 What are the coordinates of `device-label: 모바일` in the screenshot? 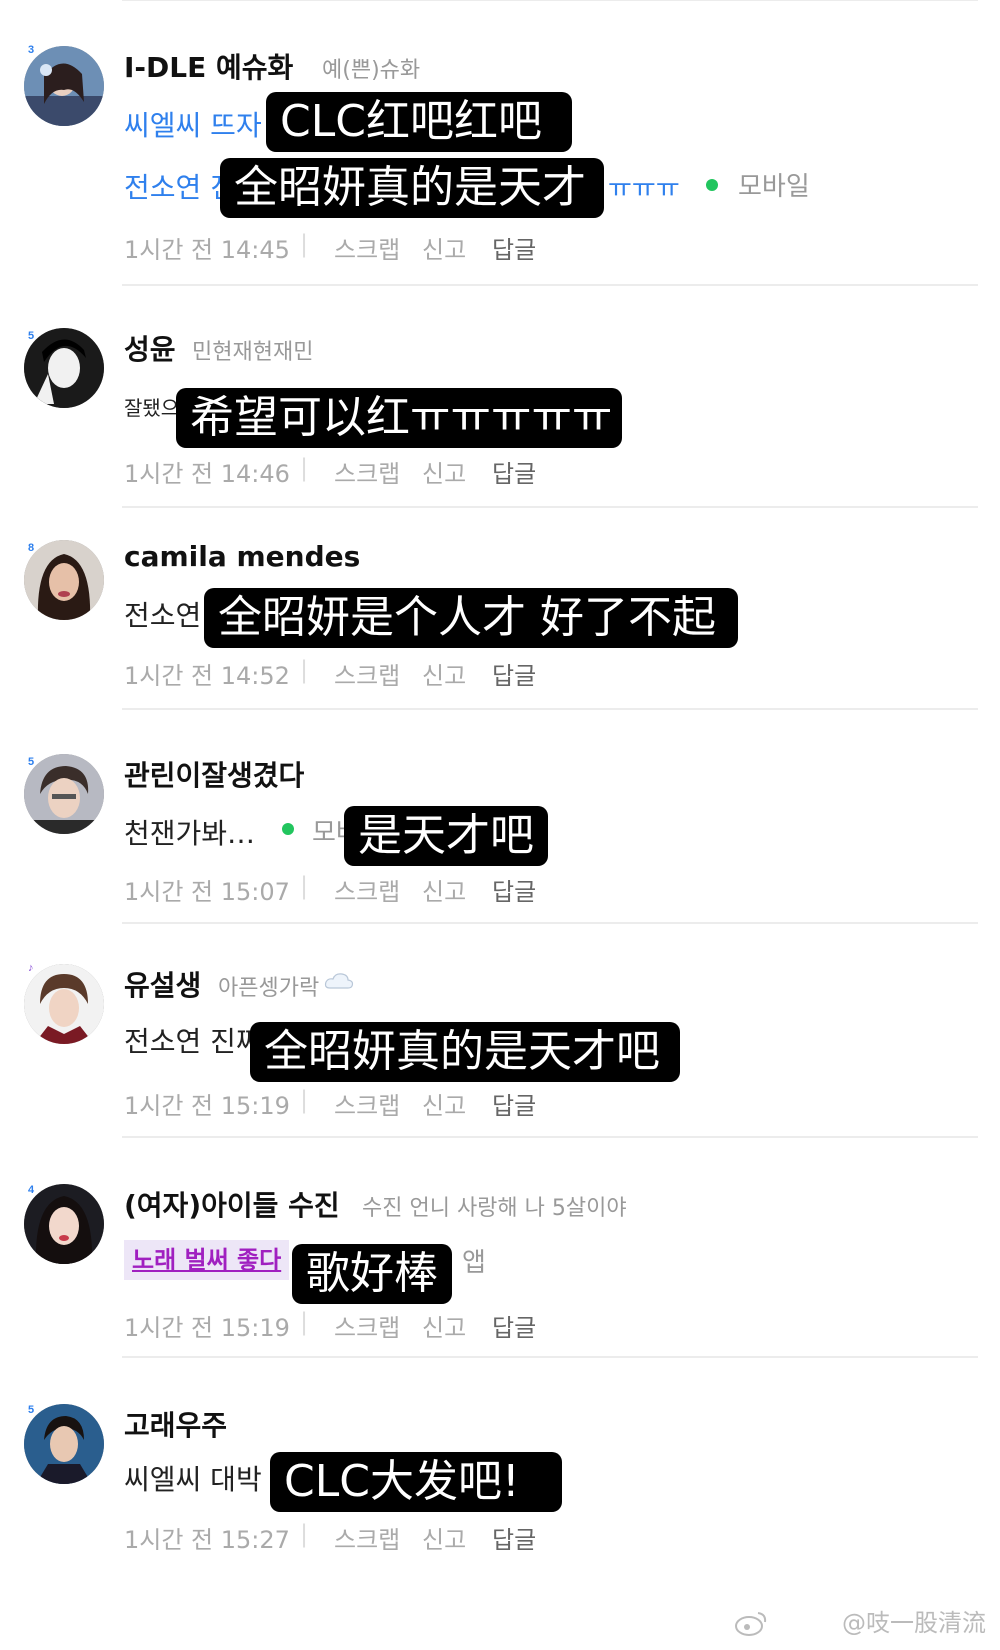 It's located at (774, 187).